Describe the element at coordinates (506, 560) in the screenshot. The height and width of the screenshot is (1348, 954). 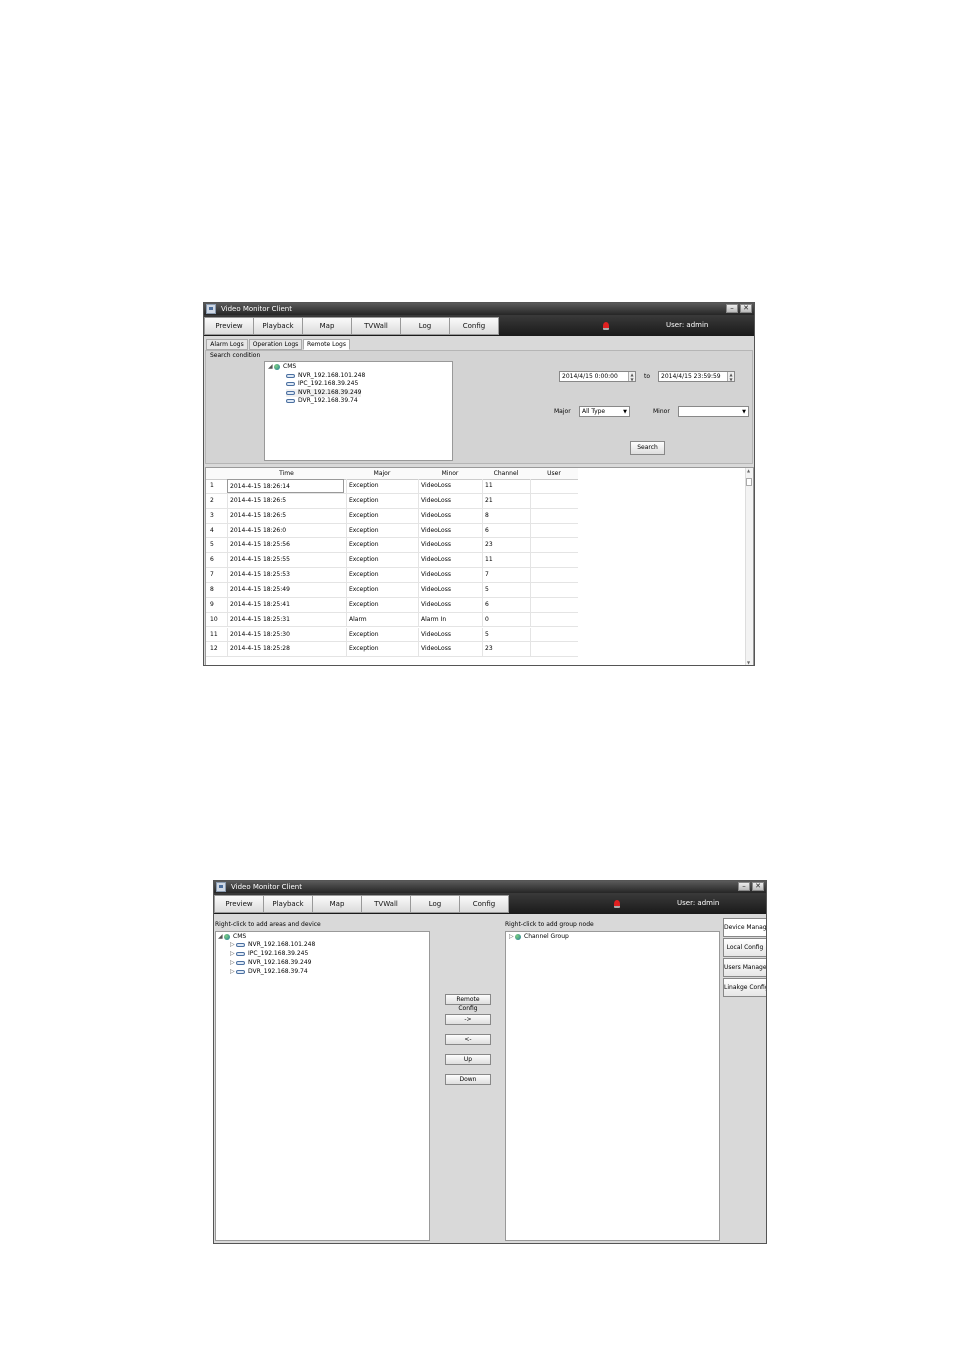
I see `channel-cell: 11` at that location.